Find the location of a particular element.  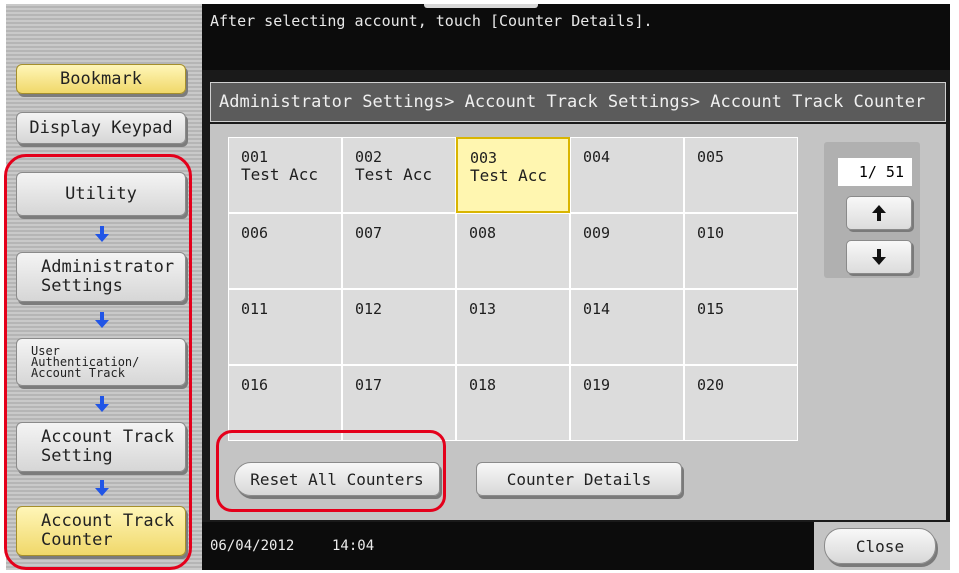

account-number: 009 is located at coordinates (597, 233).